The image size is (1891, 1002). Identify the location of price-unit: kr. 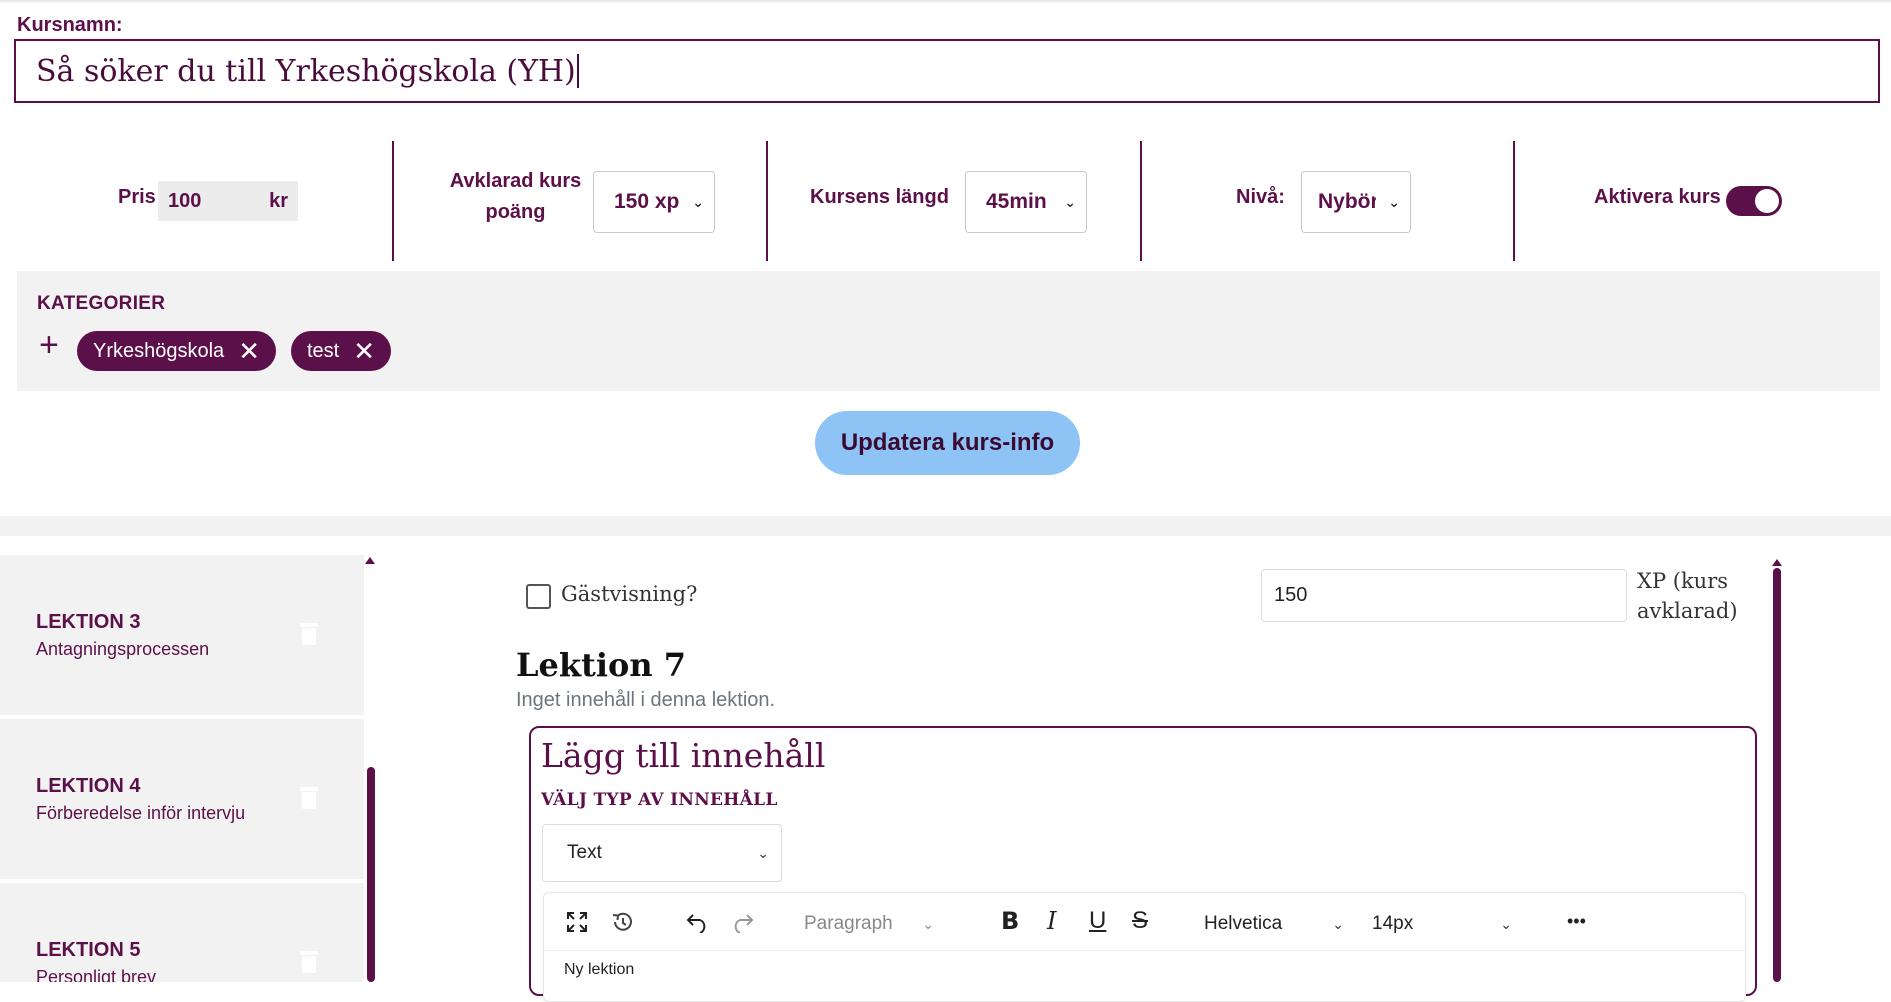
(278, 200).